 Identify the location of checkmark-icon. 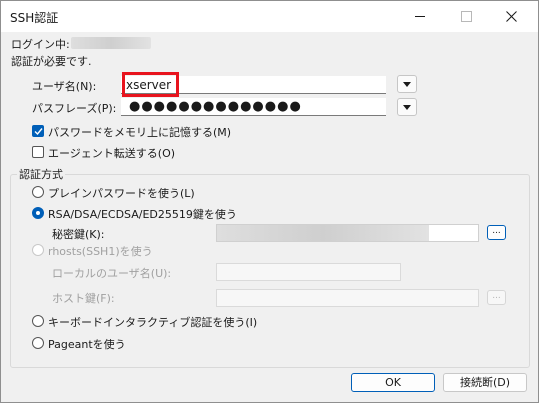
(38, 132).